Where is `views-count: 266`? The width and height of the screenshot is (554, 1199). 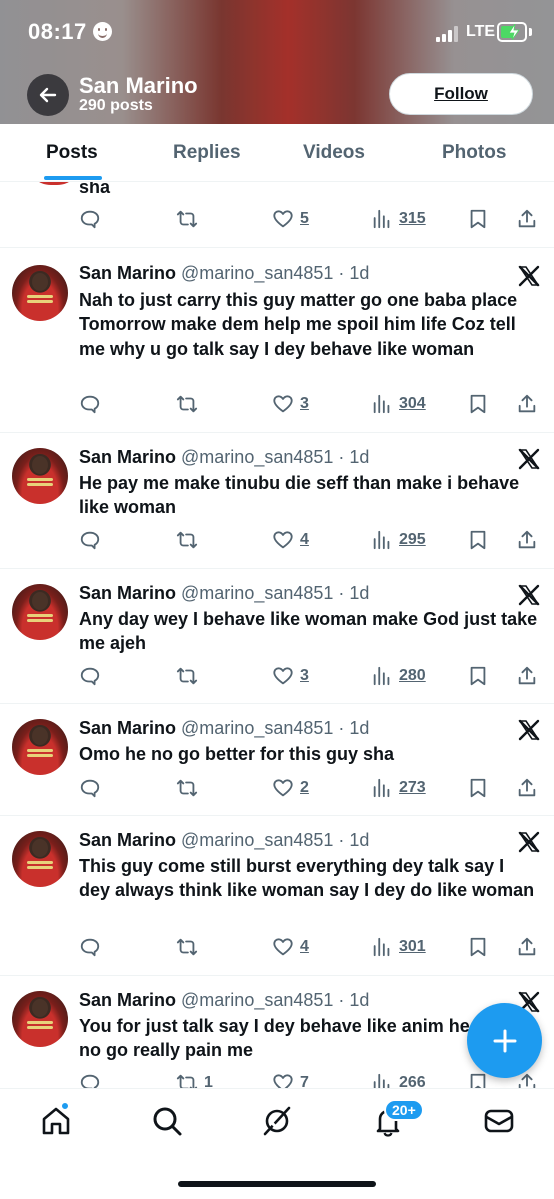
views-count: 266 is located at coordinates (412, 1081).